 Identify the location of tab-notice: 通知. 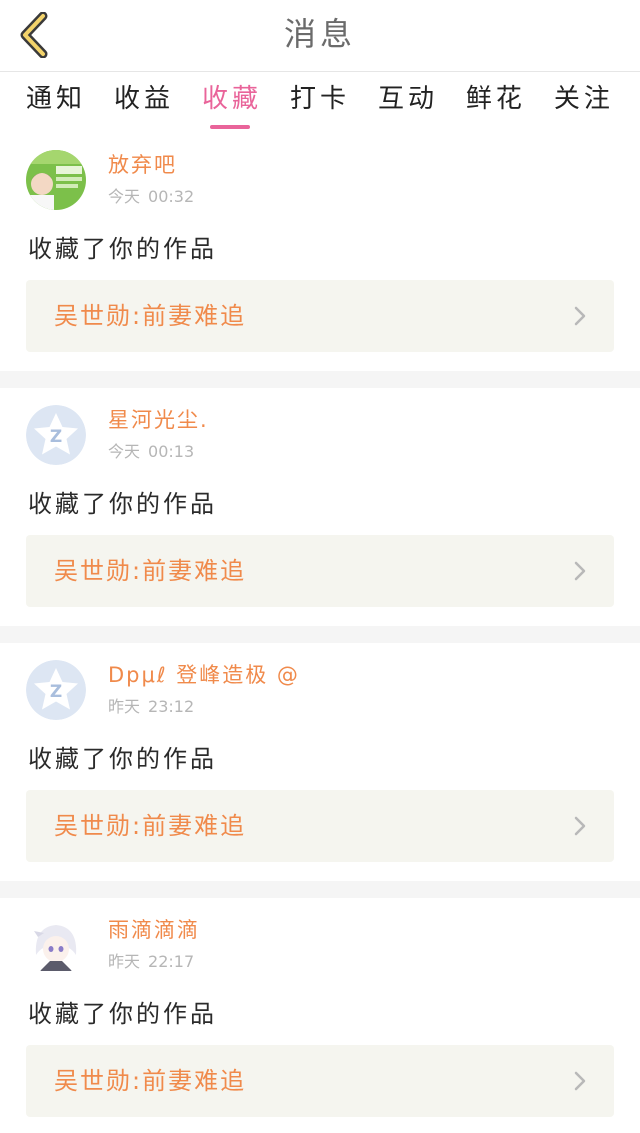
(56, 103).